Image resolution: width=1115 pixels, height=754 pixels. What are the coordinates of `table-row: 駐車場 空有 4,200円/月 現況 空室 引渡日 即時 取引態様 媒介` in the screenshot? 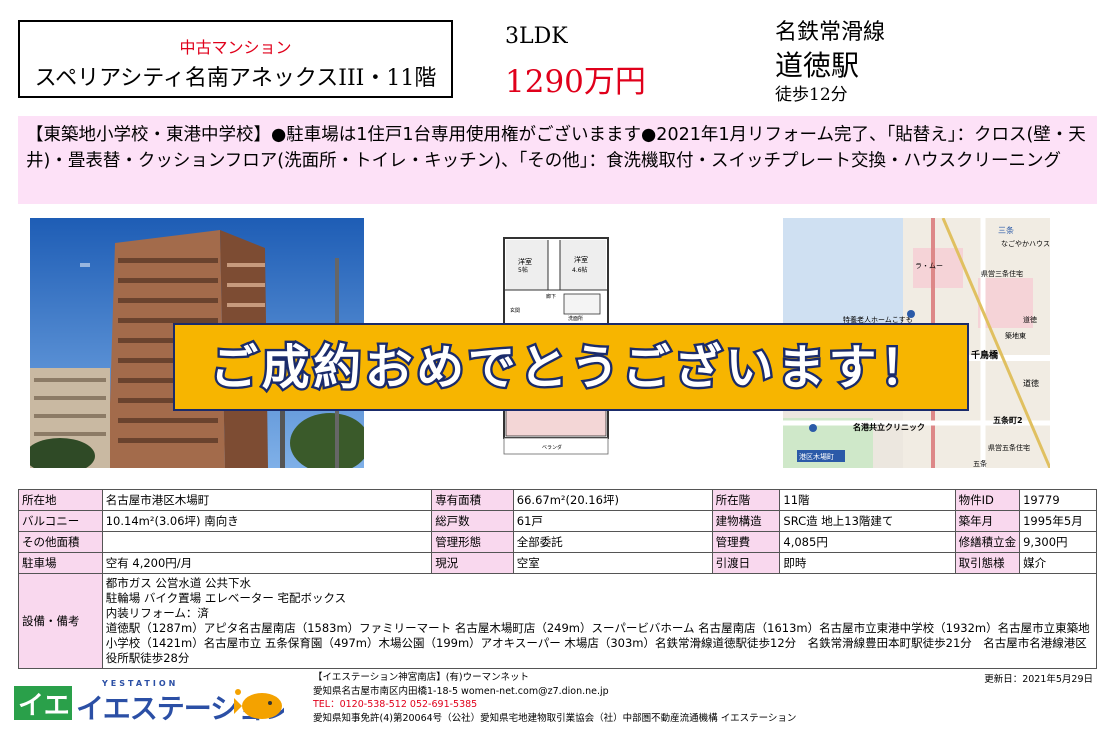 It's located at (557, 563).